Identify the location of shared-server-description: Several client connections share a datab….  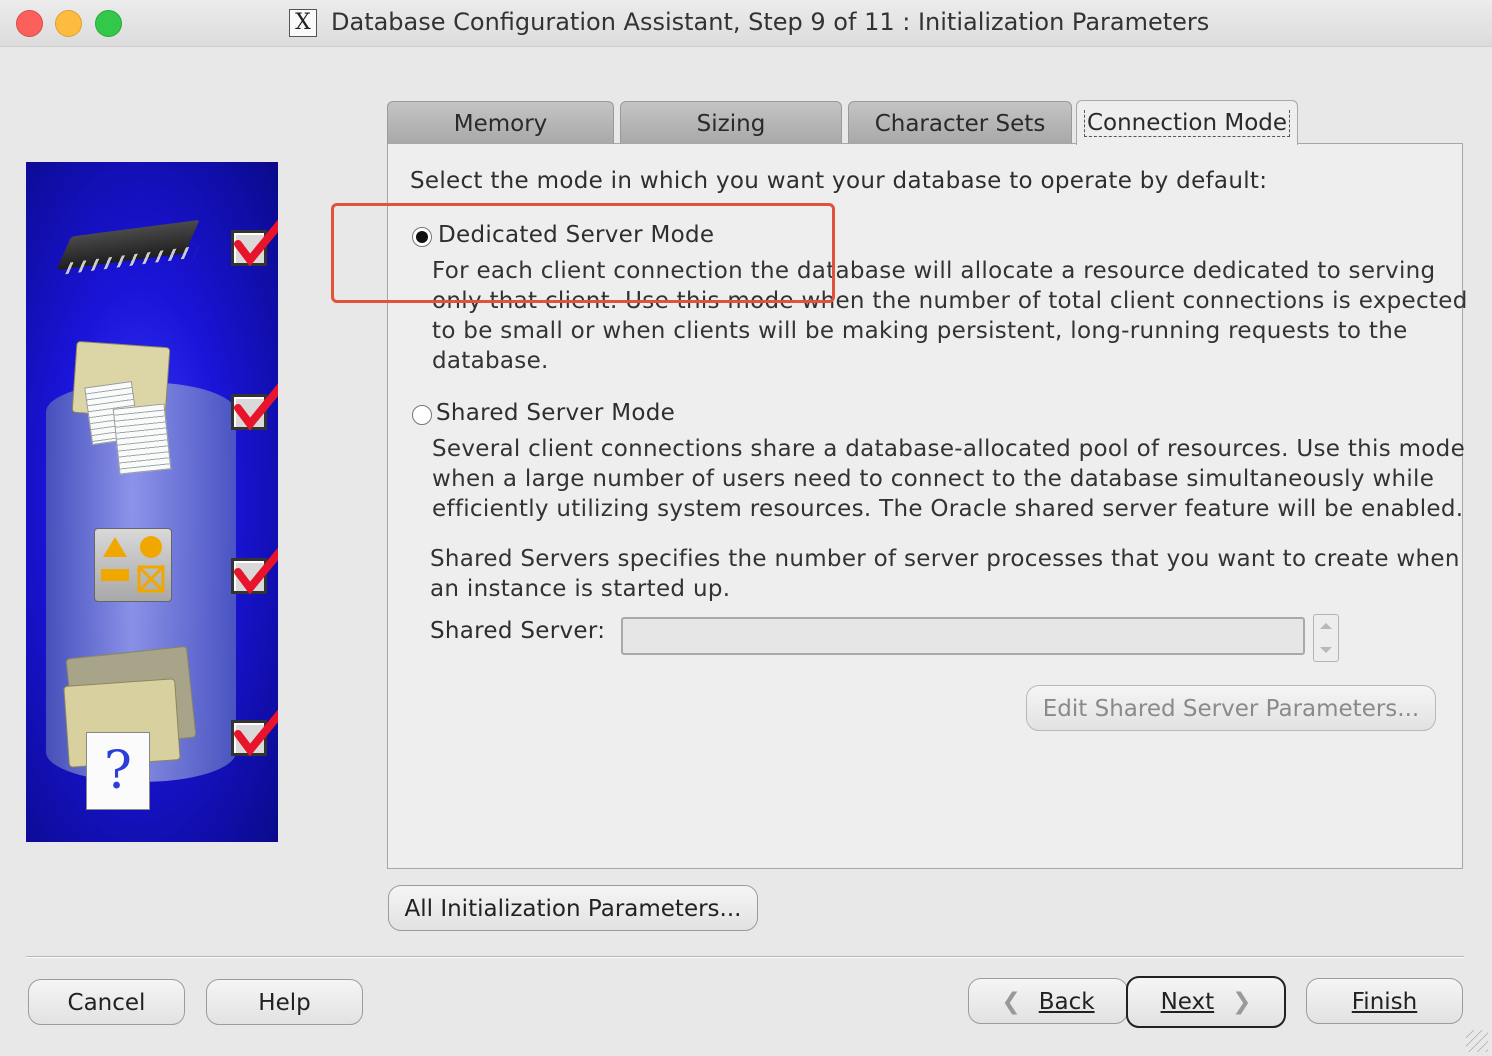
(948, 479).